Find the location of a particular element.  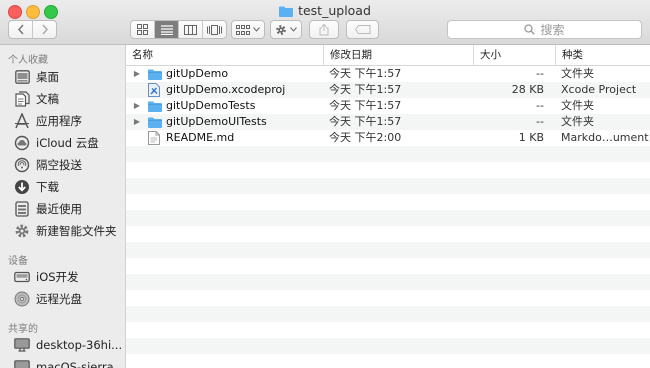

shared-section-title: 共享的 is located at coordinates (23, 329).